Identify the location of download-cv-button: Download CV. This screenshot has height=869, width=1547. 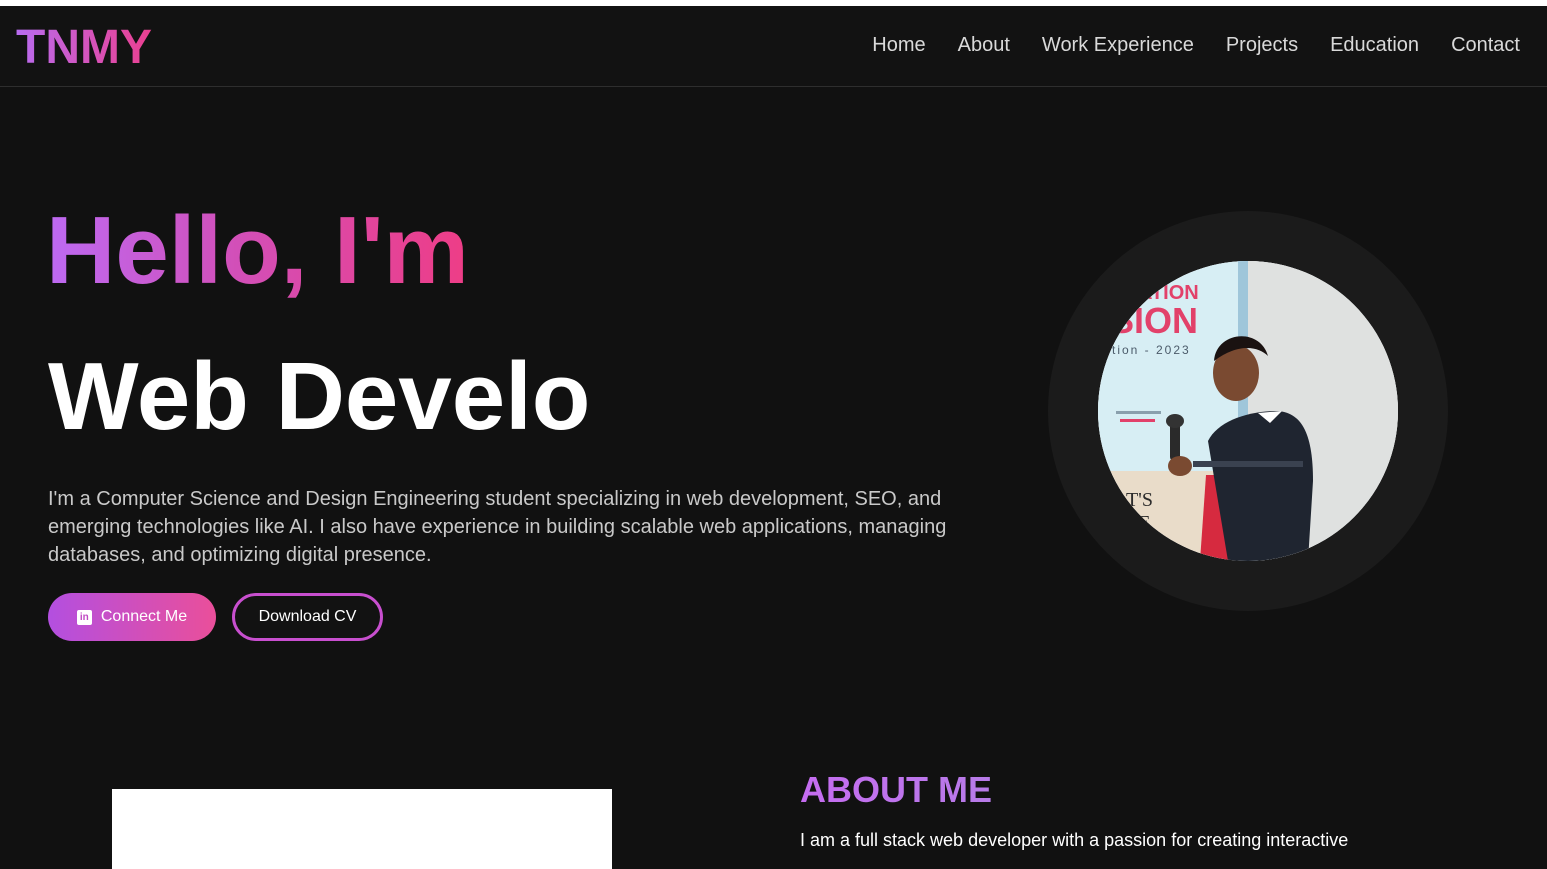
(307, 617).